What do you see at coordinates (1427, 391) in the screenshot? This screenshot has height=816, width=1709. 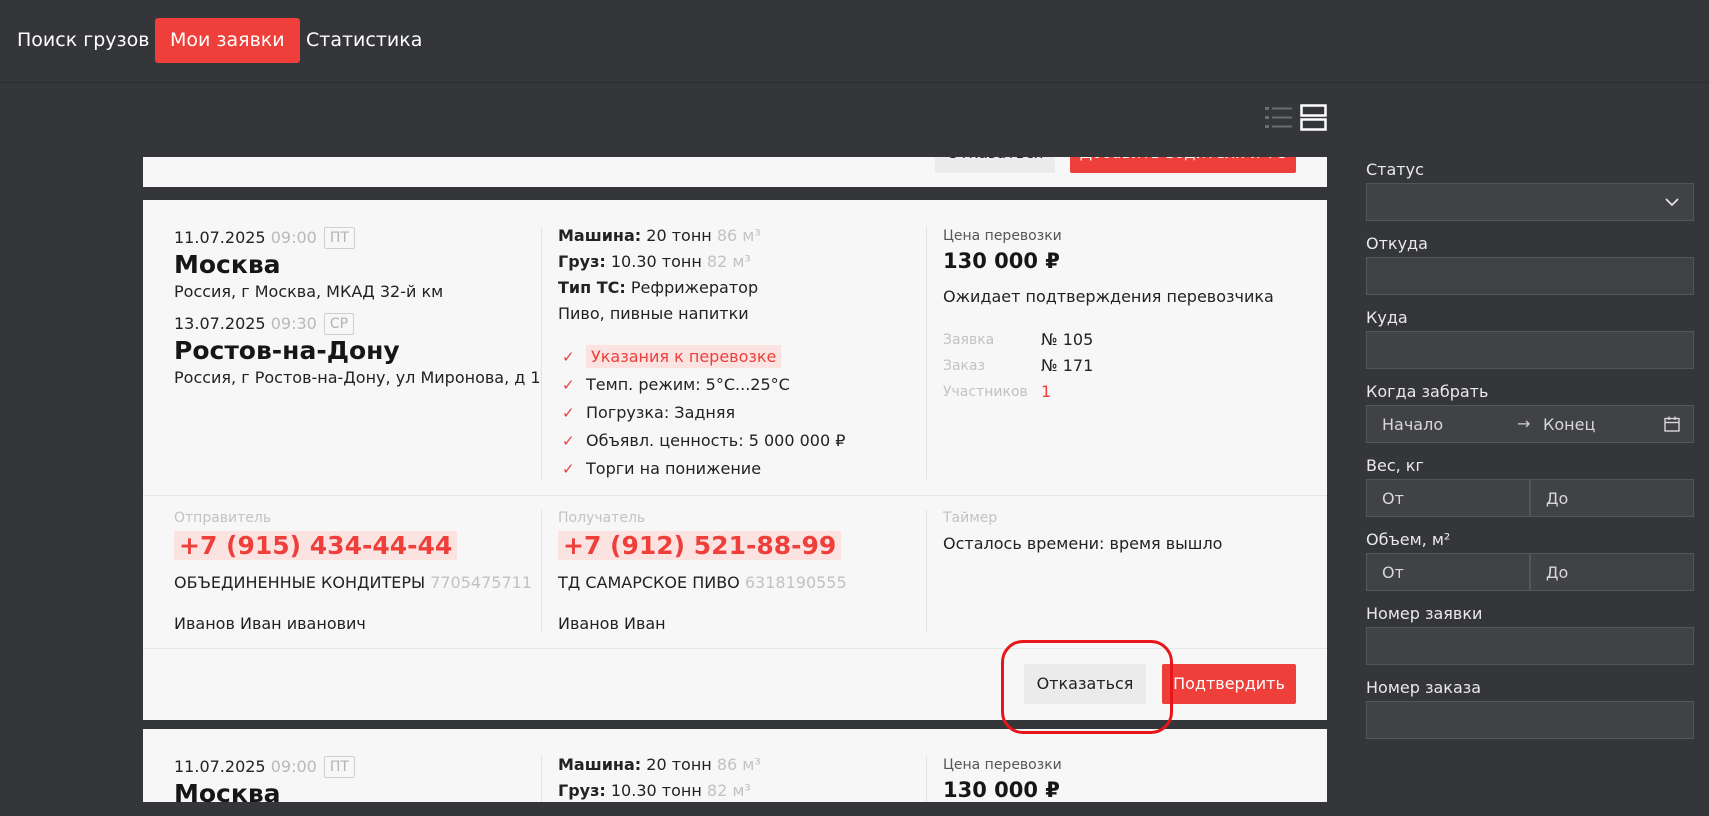 I see `pickup-date-label: Когда забрать` at bounding box center [1427, 391].